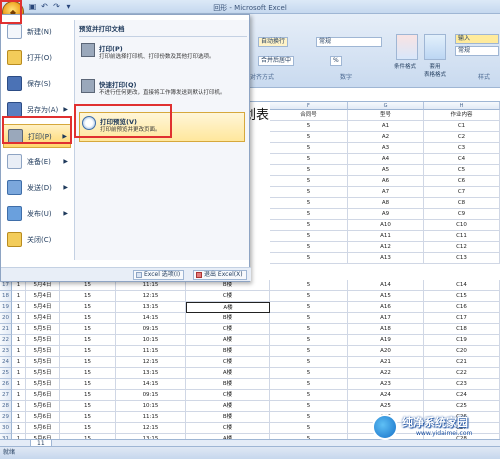 The image size is (500, 459). I want to click on table-cell: A24, so click(386, 395).